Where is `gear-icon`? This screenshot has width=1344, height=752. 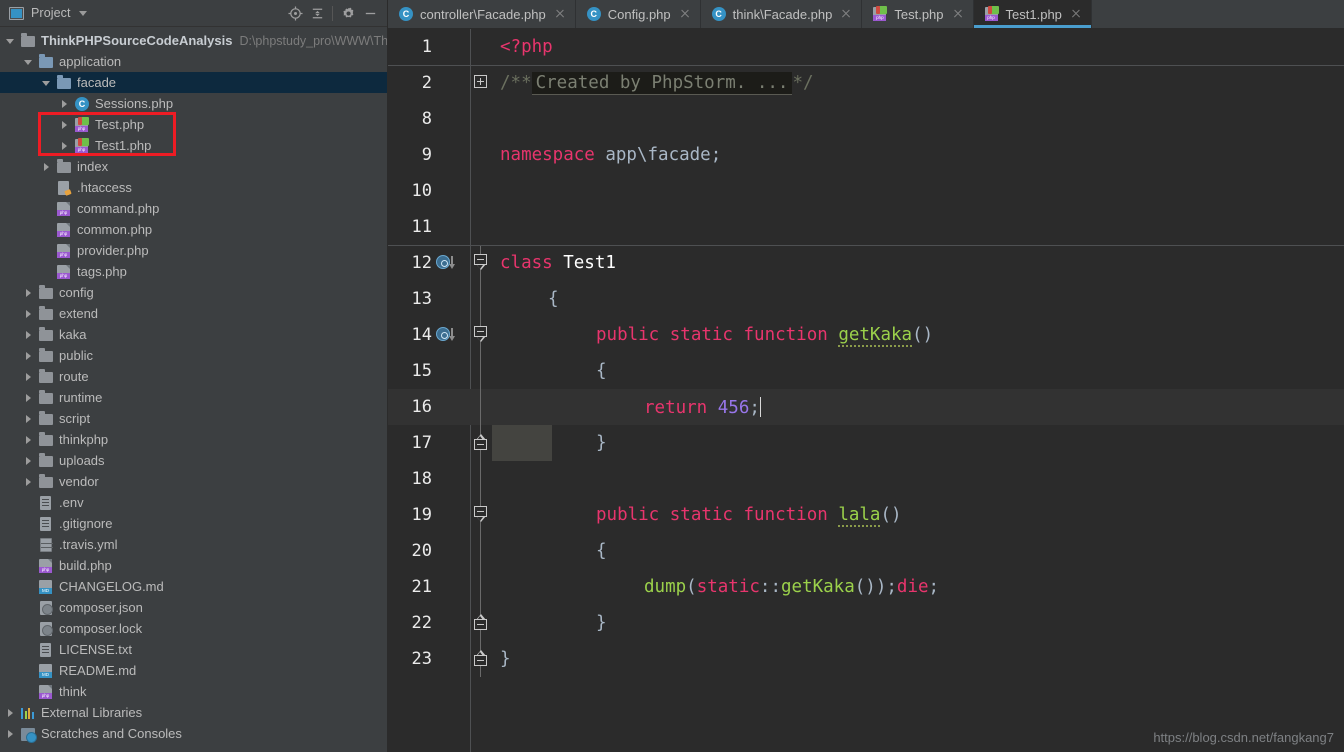
gear-icon is located at coordinates (348, 13).